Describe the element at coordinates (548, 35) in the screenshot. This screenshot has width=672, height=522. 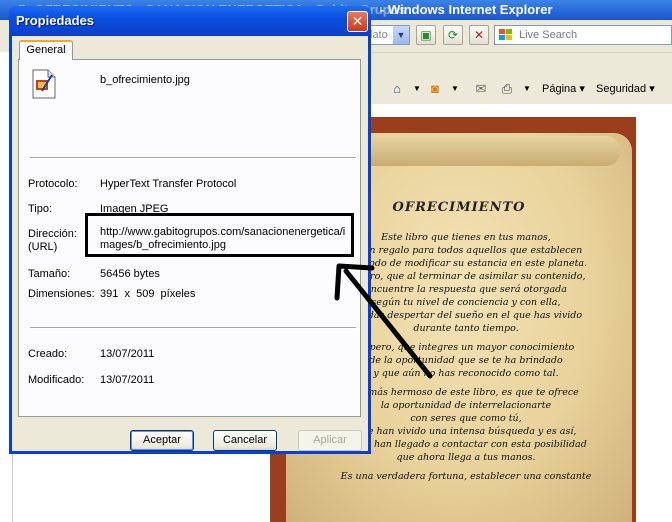
I see `search-placeholder: Live Search` at that location.